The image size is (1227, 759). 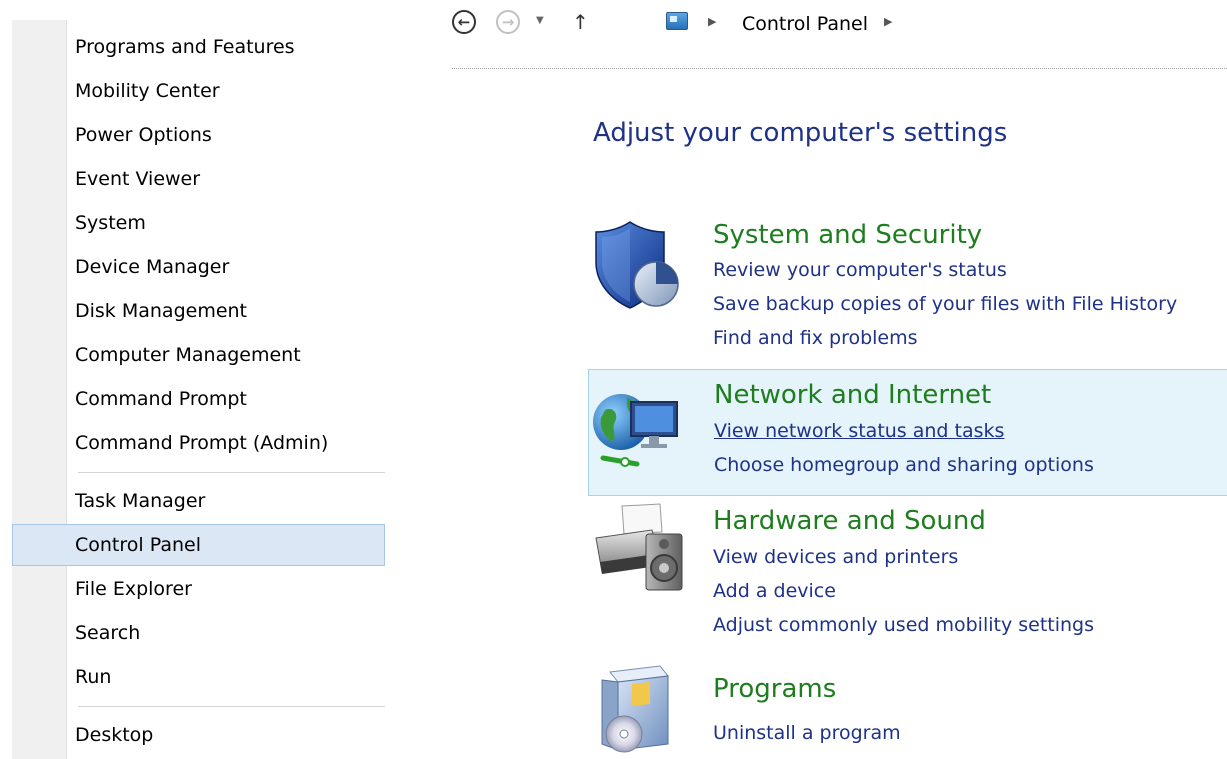 I want to click on address-bar: ← → ▼ ↑ ▶ Control Panel ▶, so click(x=839, y=27).